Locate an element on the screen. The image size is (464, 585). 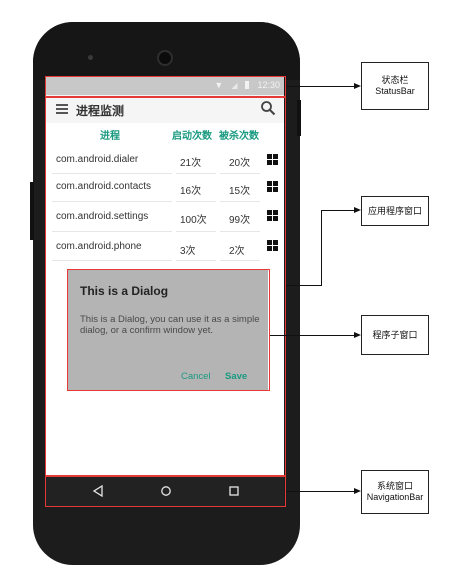
annotation-sub-window: 程序子窗口 is located at coordinates (395, 335).